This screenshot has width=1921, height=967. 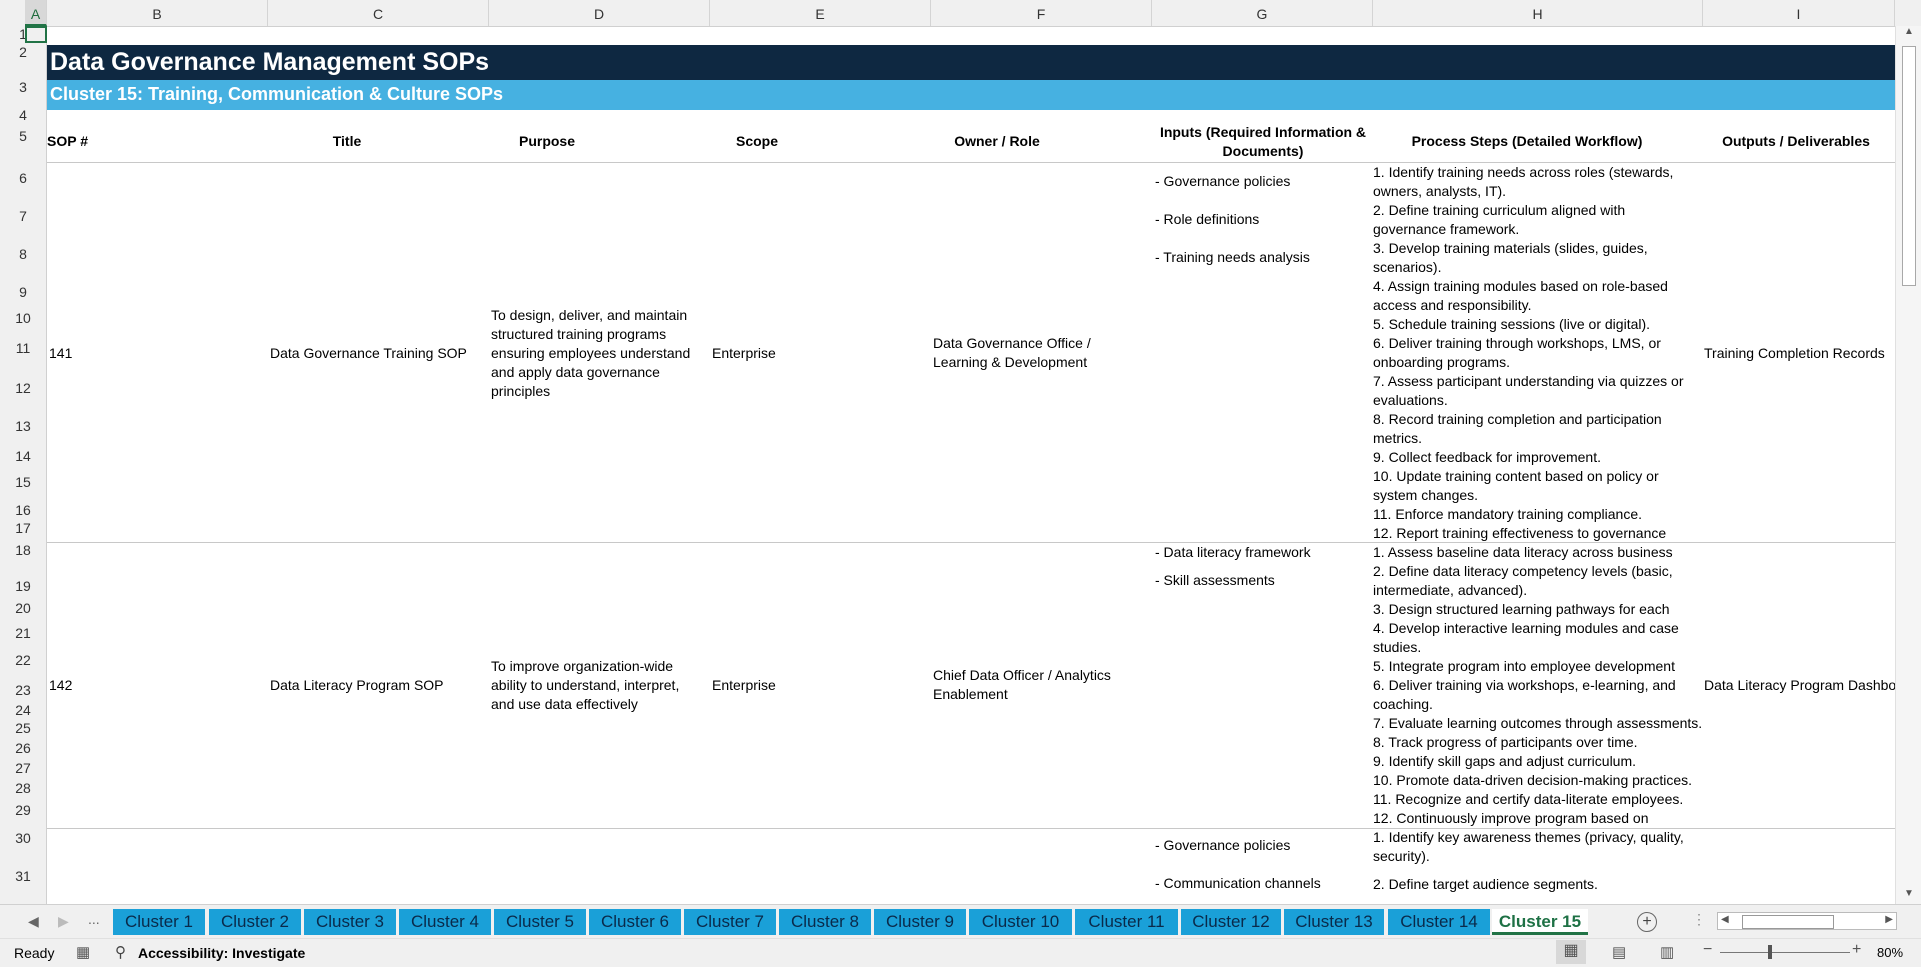 I want to click on zoom-slider-track, so click(x=1785, y=952).